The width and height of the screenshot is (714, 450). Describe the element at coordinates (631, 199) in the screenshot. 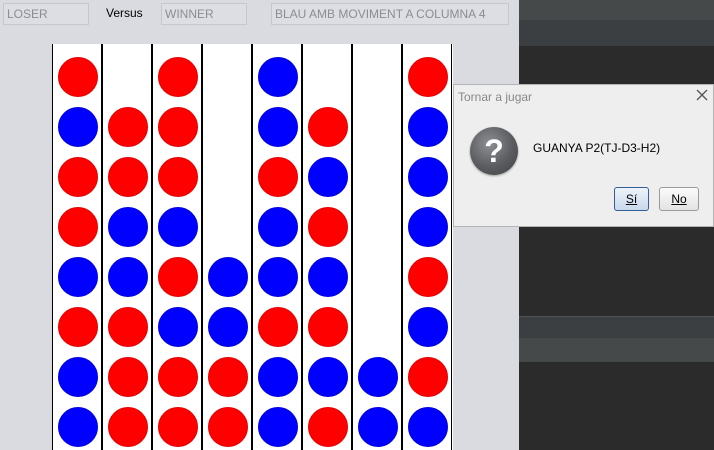

I see `yes-button: Sí` at that location.